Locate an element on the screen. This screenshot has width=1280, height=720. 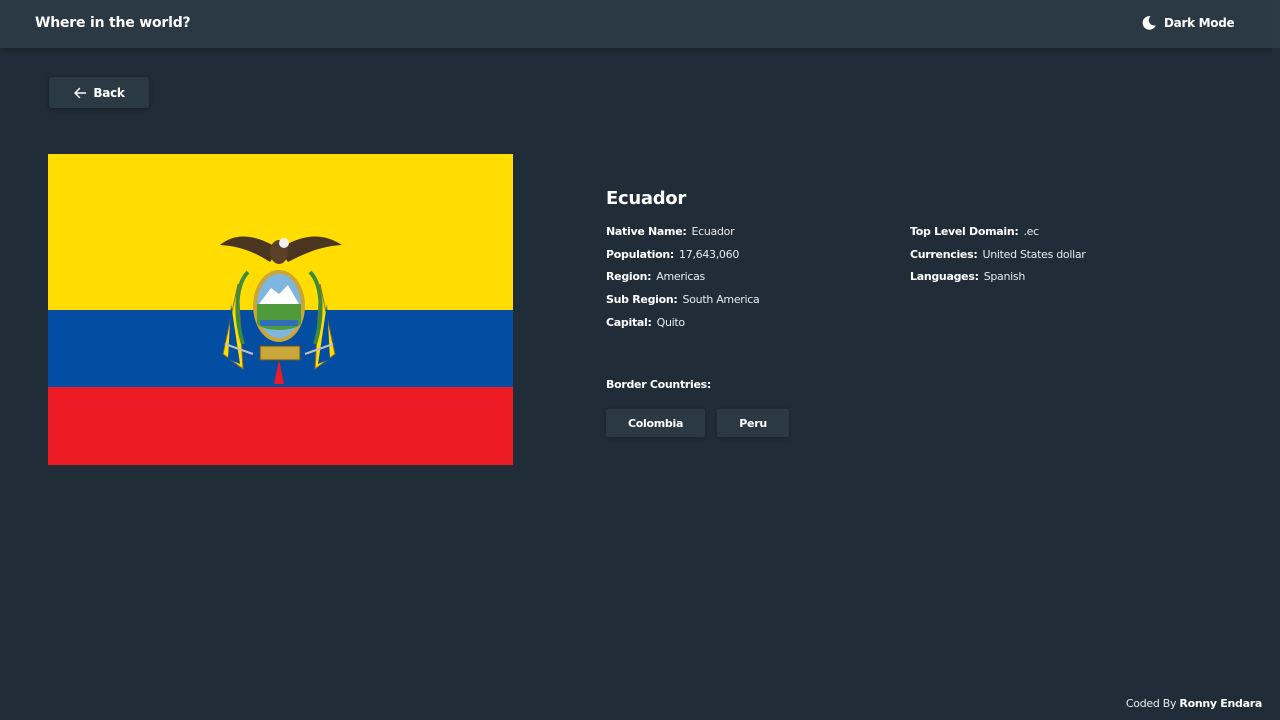
population-row: Population: 17,643,060 is located at coordinates (682, 259).